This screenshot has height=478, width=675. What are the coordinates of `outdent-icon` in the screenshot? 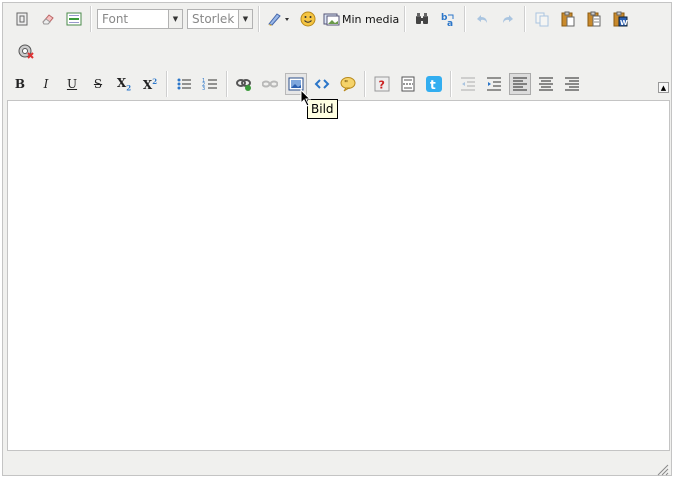 It's located at (468, 84).